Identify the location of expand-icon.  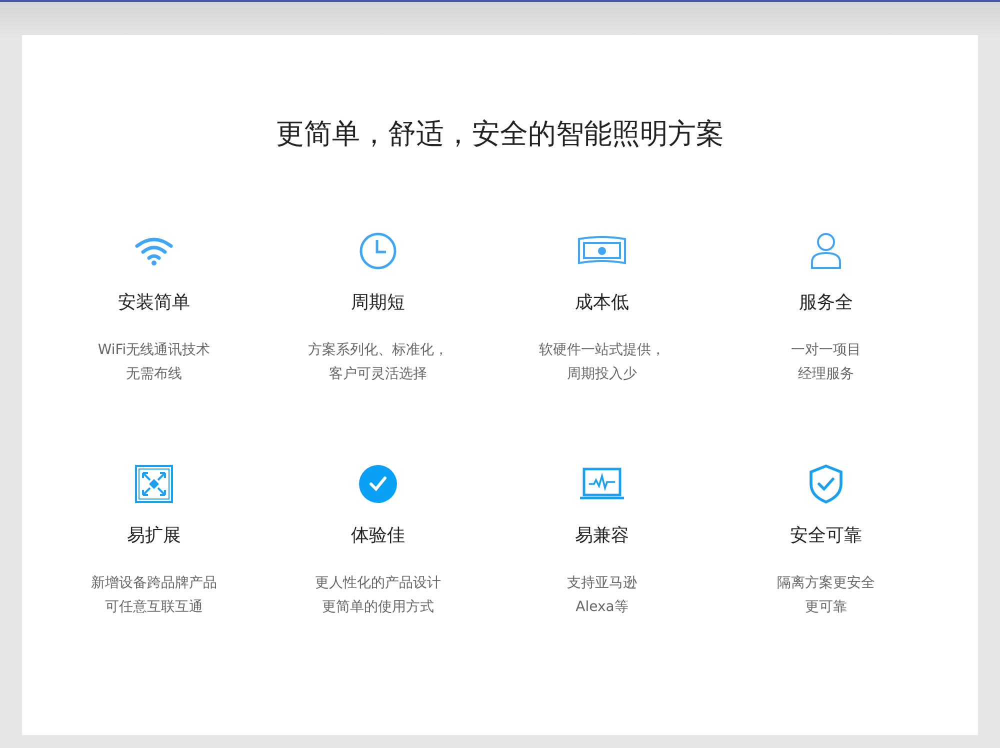
(154, 483).